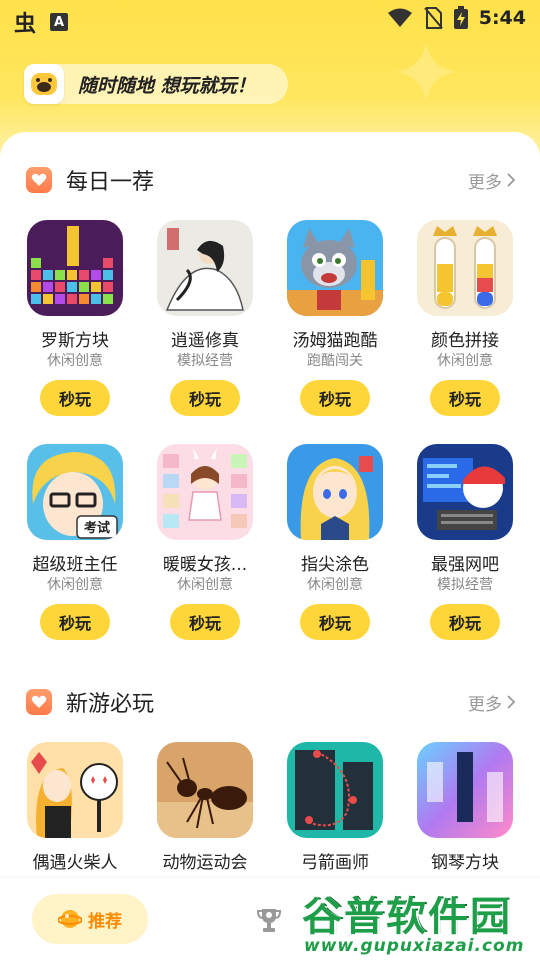  Describe the element at coordinates (167, 85) in the screenshot. I see `slogan-text: 随时随地 想玩就玩！` at that location.